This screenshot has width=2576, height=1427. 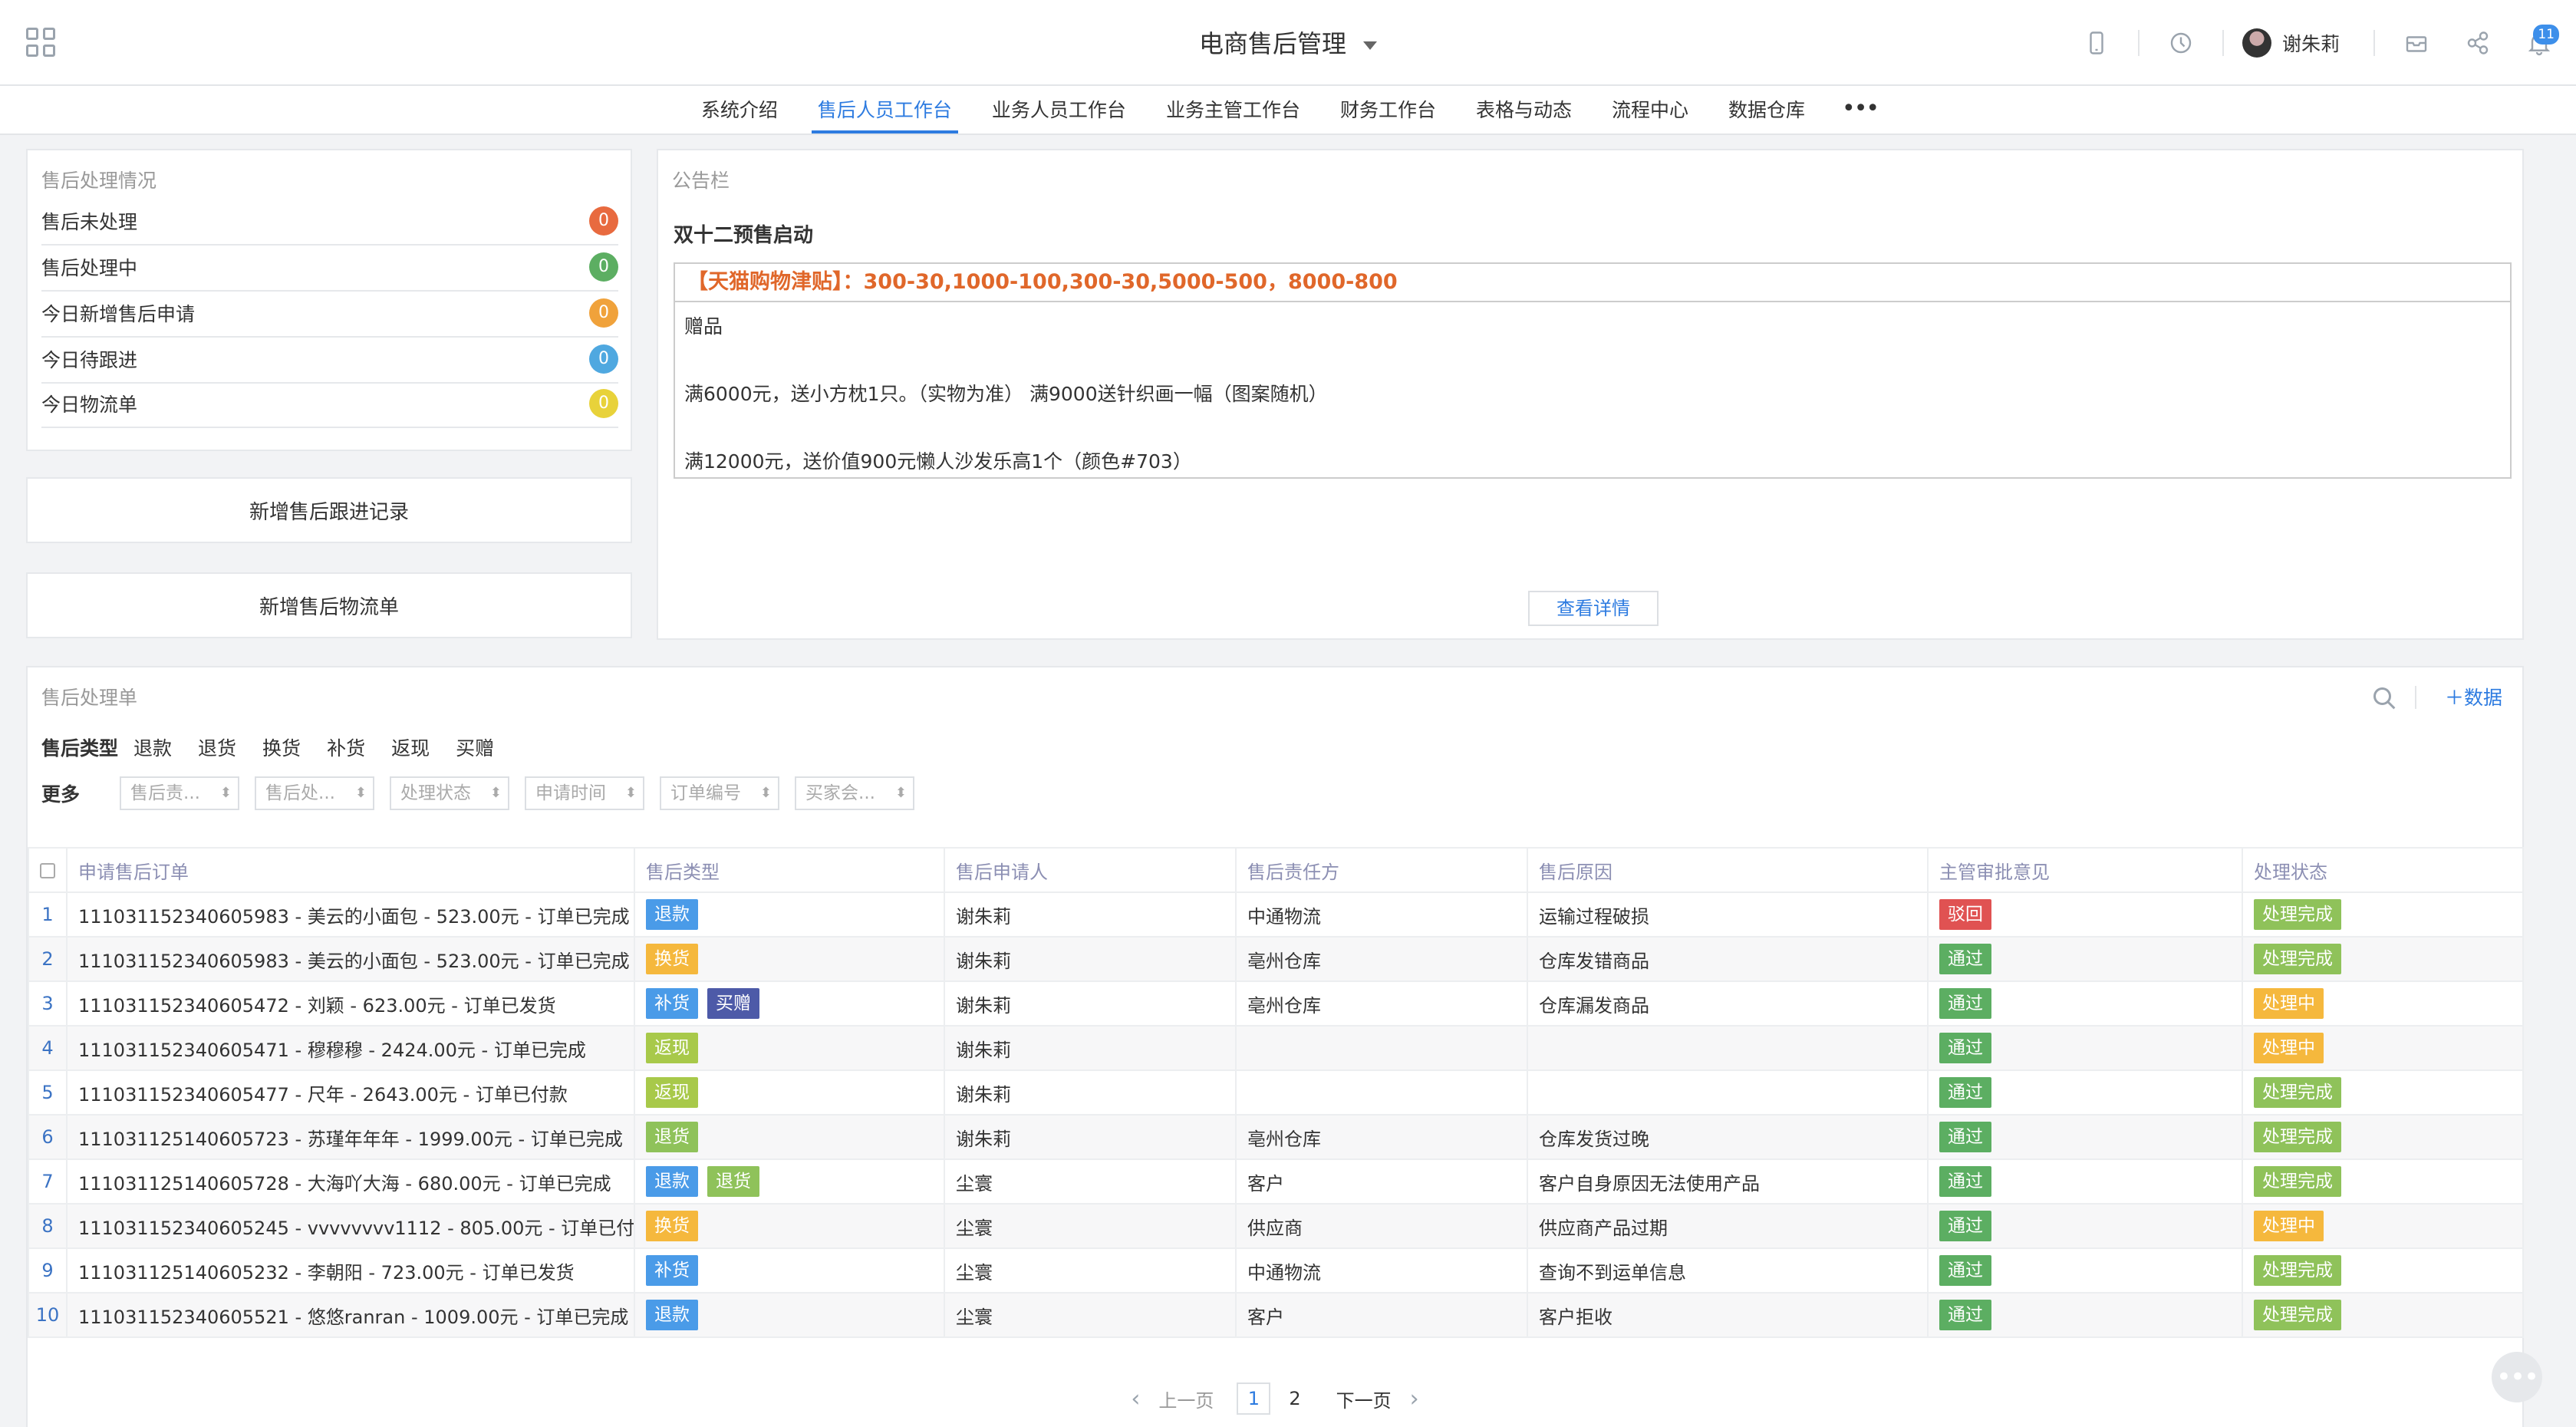 I want to click on tab-business-workbench: 业务人员工作台, so click(x=1059, y=109).